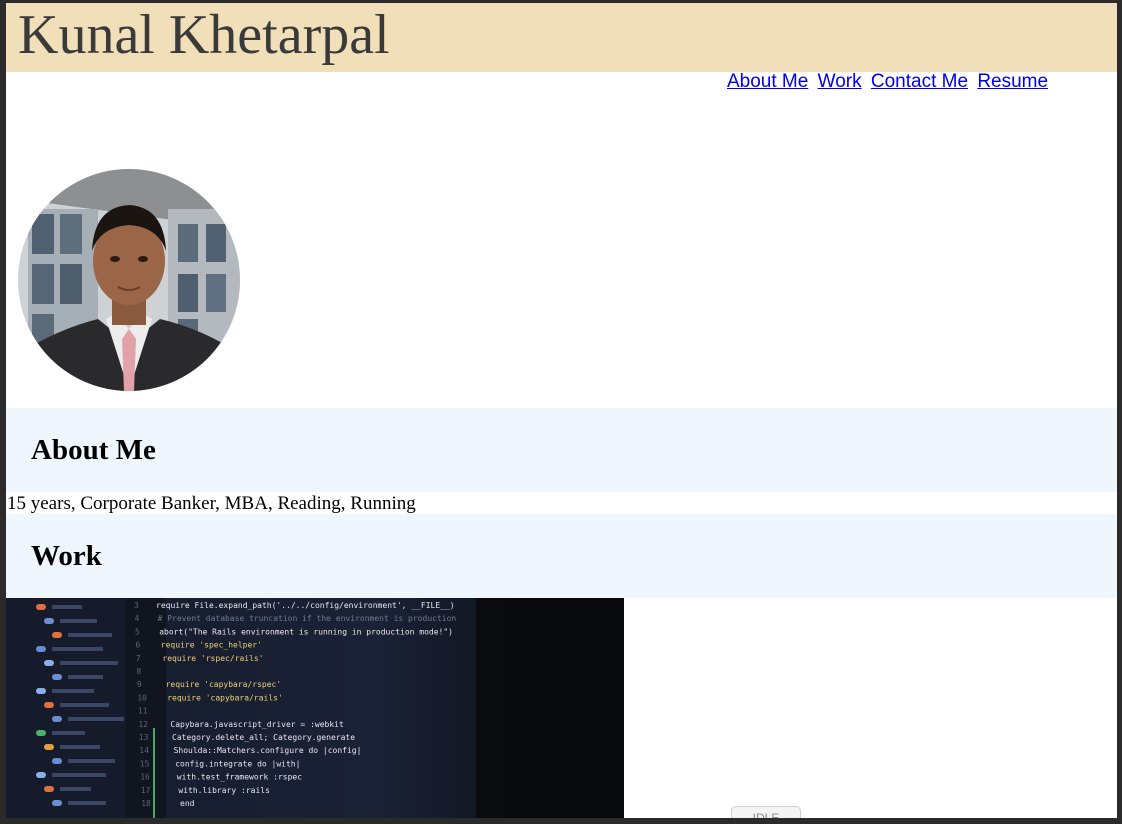 The width and height of the screenshot is (1122, 824). Describe the element at coordinates (139, 684) in the screenshot. I see `code-line-number: 9` at that location.